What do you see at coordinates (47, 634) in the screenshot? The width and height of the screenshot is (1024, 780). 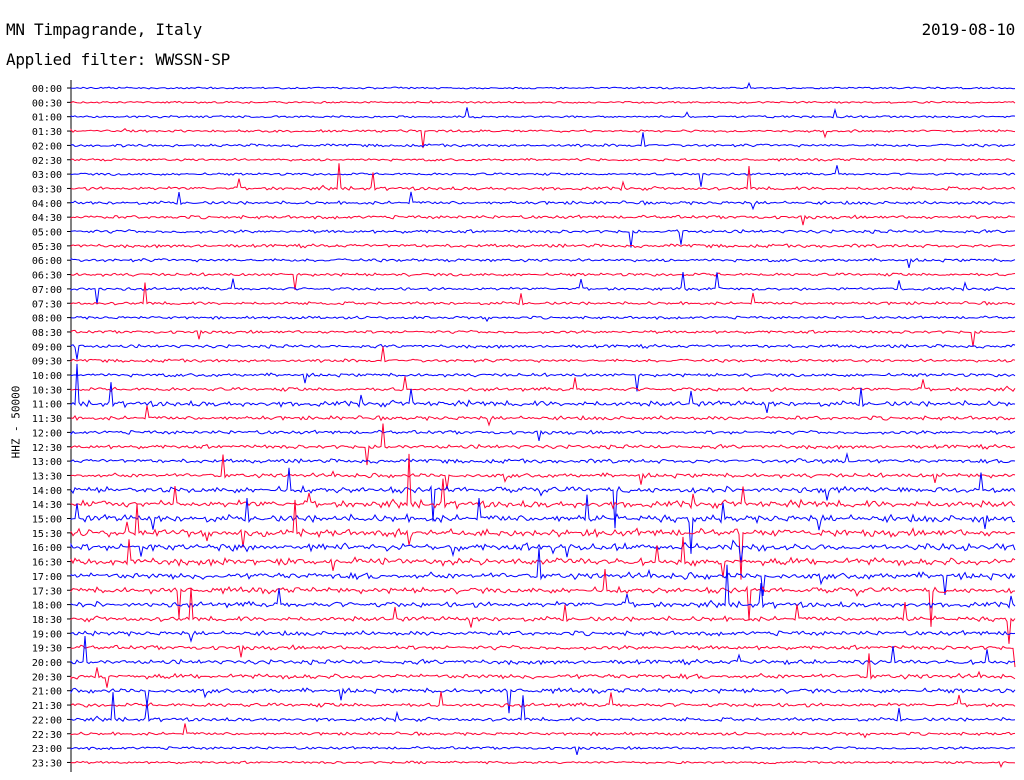 I see `row-time-label: 19:00` at bounding box center [47, 634].